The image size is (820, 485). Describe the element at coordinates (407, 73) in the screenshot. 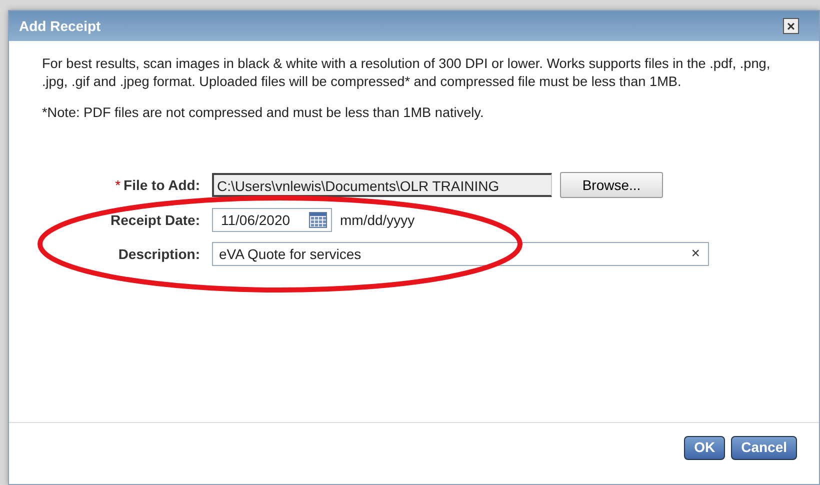

I see `instruction-text: For best results, scan images in black & white with a resolution of 300 DPI or lower. Works supports files in the .pdf, .png, .jpg, .gif and .jpeg format. Uploaded files will be compressed* and compressed file must be less than 1MB.` at that location.